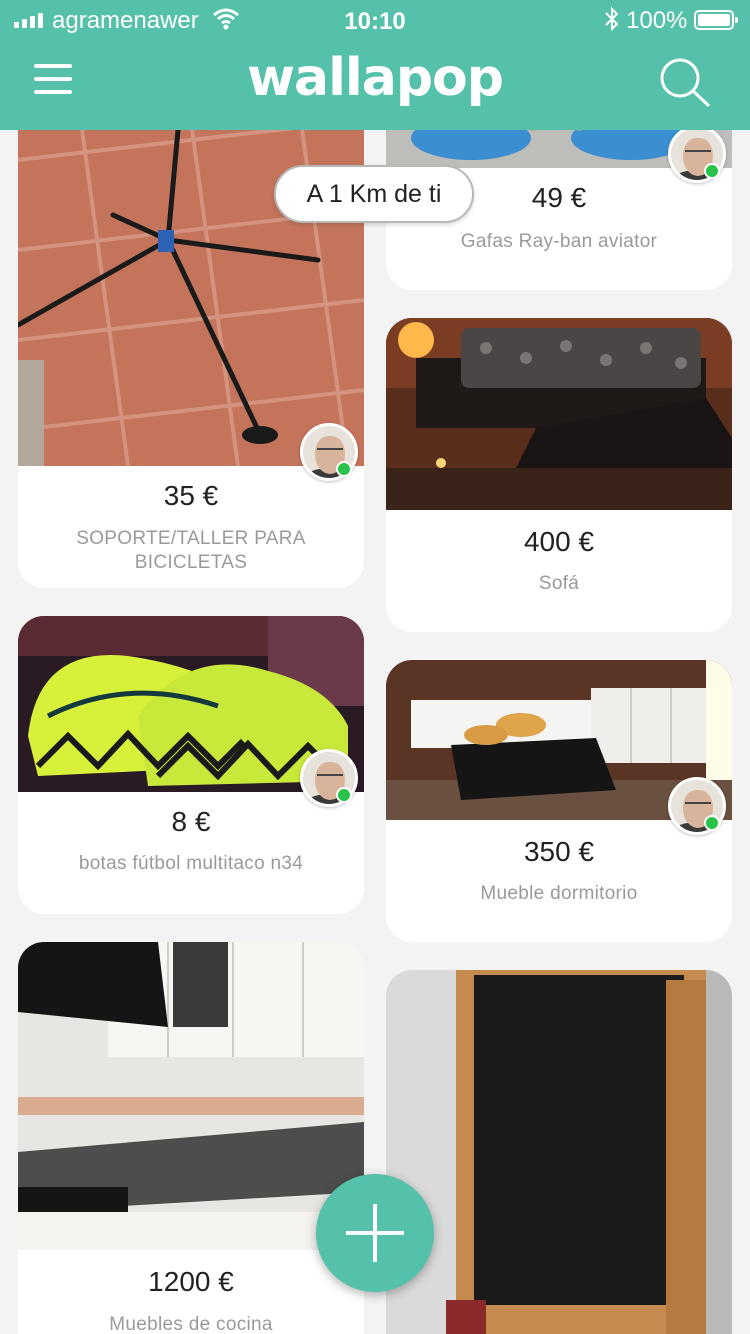 This screenshot has height=1334, width=750. I want to click on product-card: 350 € Mueble dormitorio, so click(559, 801).